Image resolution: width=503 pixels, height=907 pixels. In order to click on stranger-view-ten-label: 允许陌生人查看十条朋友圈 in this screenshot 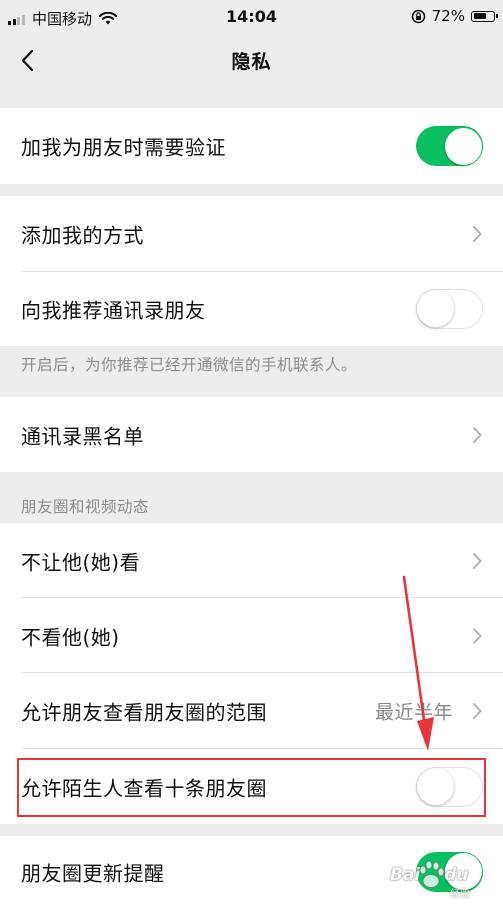, I will do `click(144, 788)`.